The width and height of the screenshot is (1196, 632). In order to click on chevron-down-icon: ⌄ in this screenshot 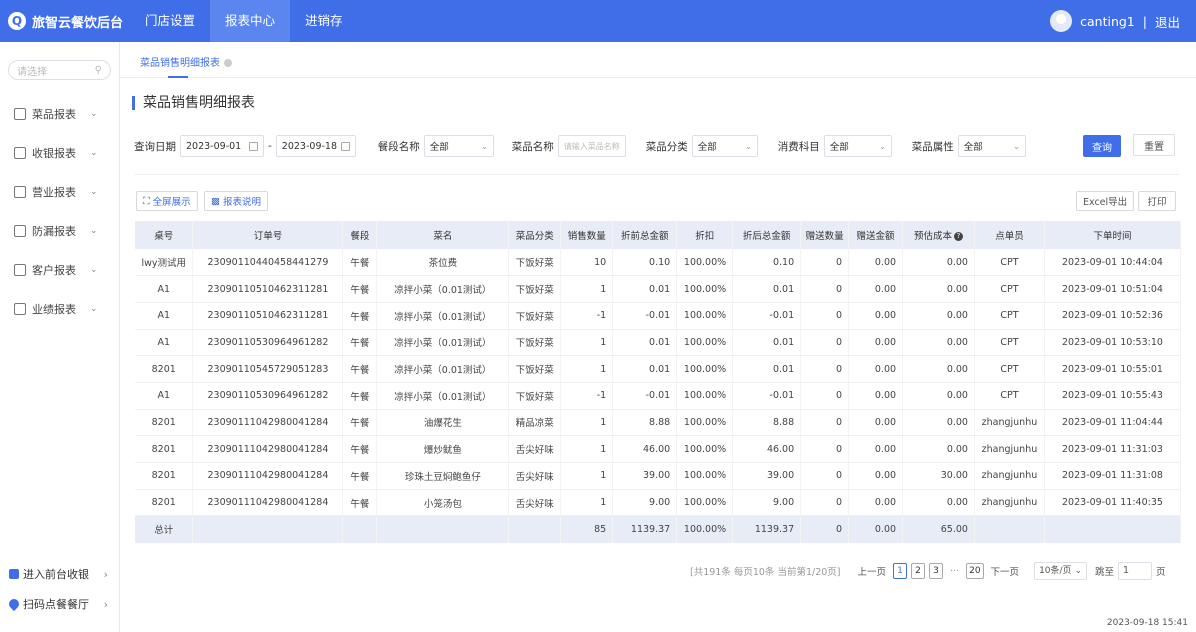, I will do `click(94, 152)`.